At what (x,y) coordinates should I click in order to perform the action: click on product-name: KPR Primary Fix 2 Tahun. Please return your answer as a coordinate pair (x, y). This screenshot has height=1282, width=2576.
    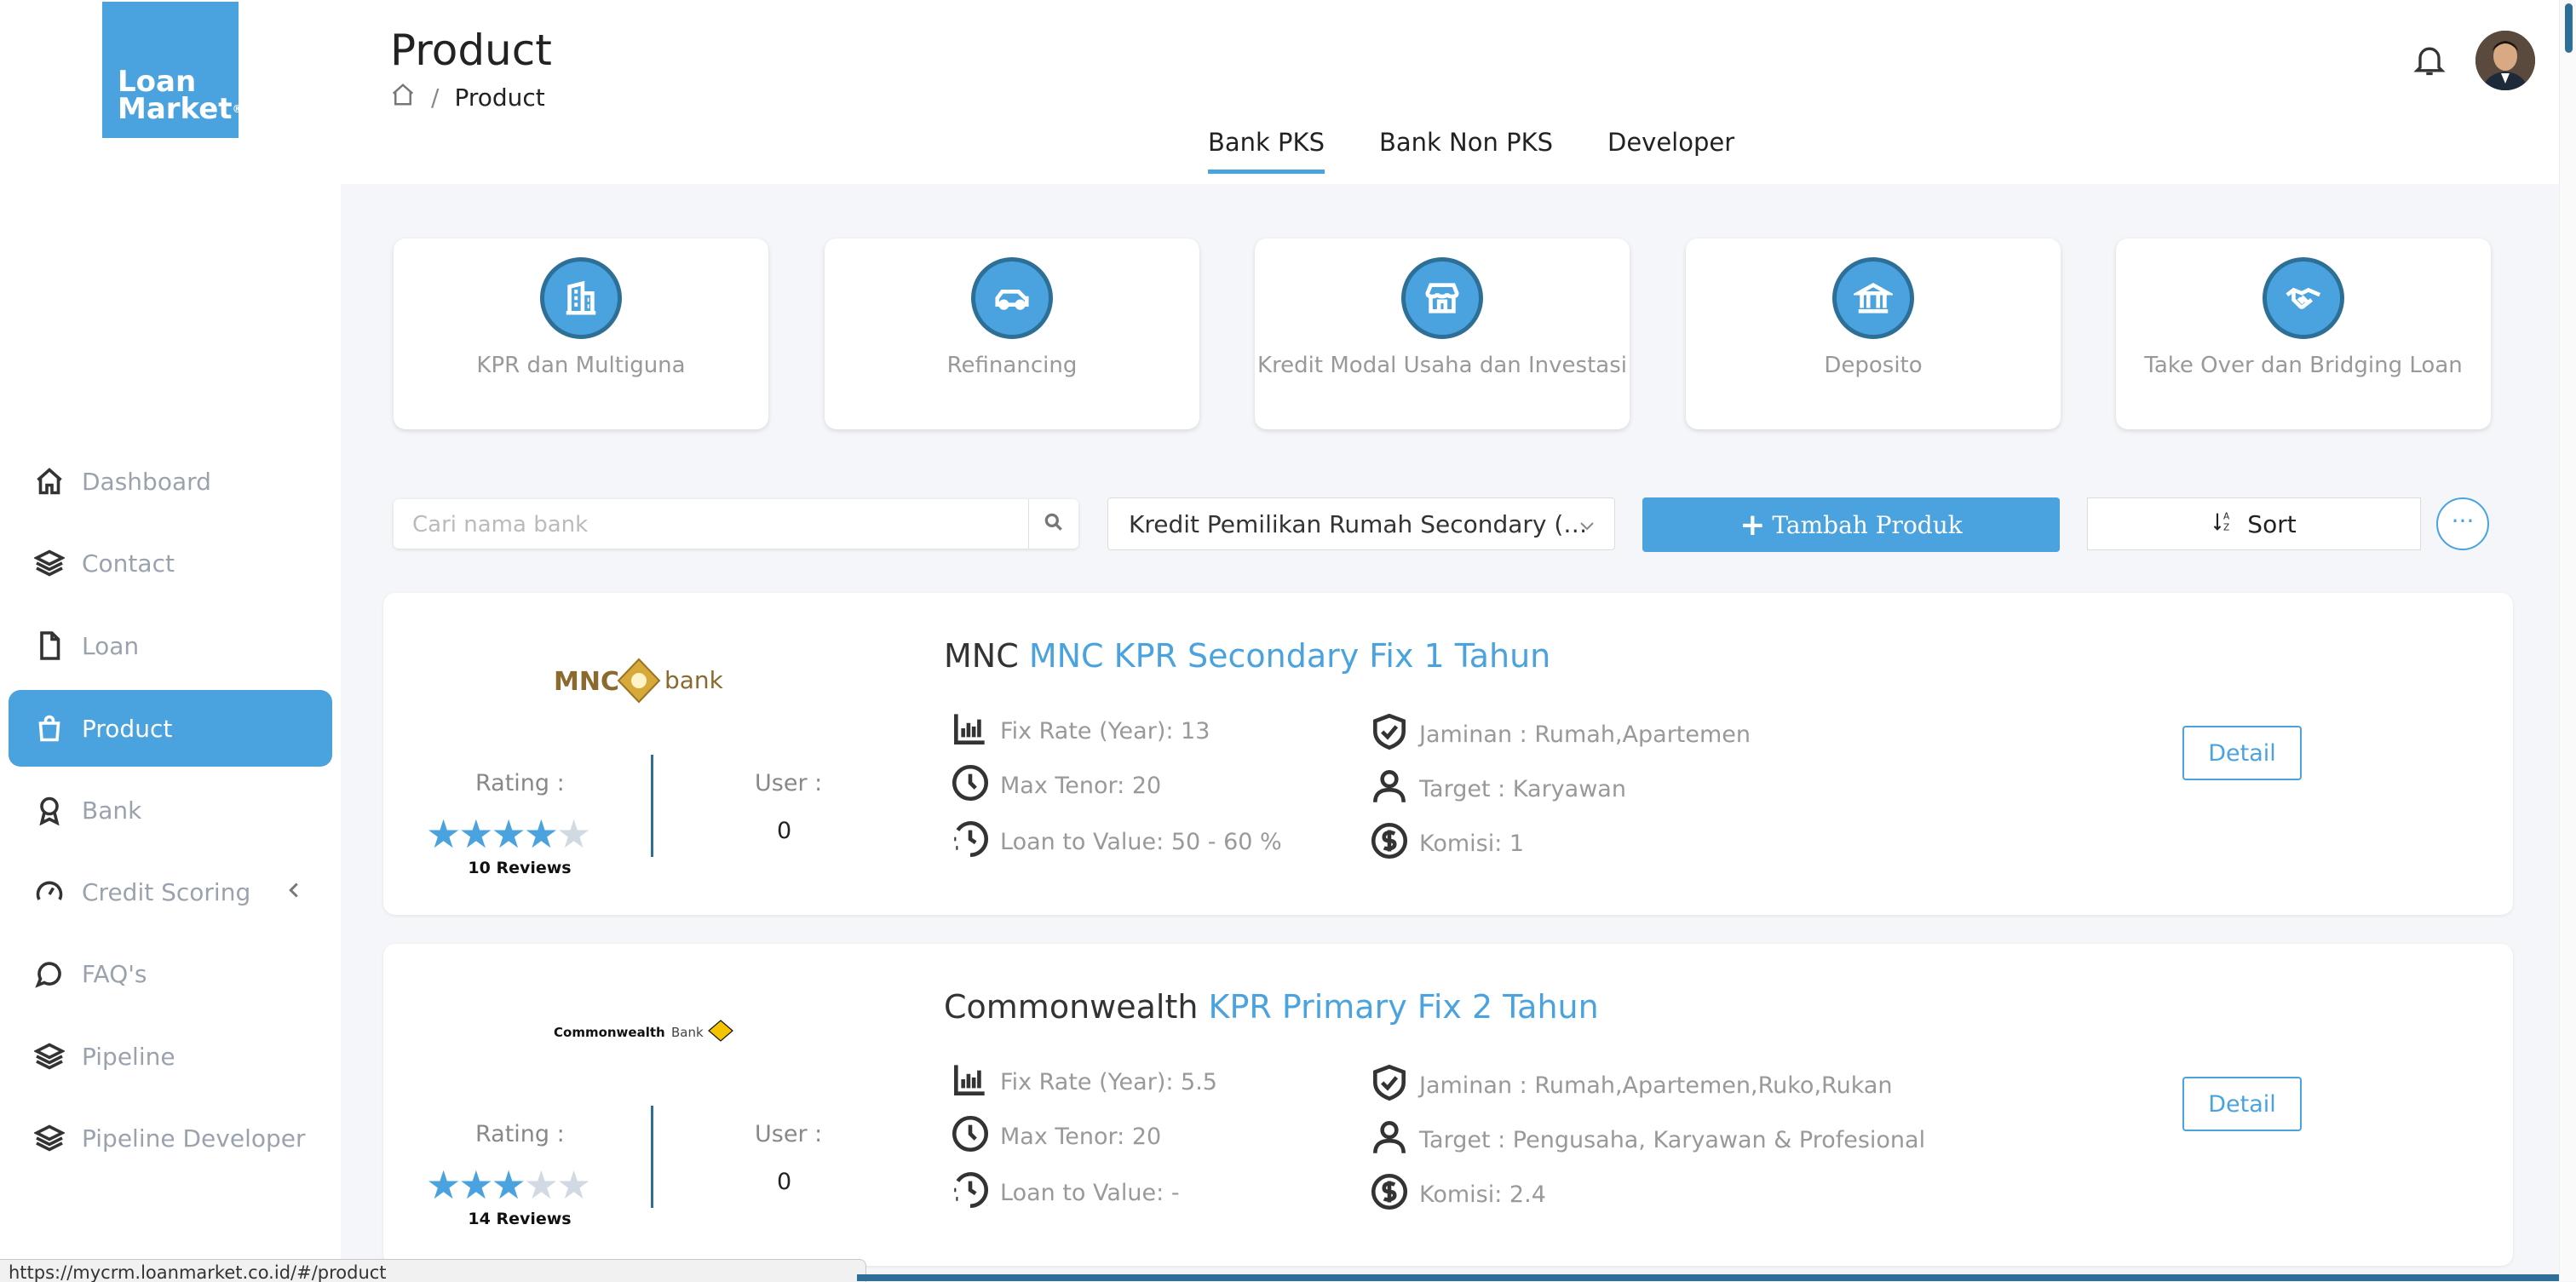
    Looking at the image, I should click on (1404, 1007).